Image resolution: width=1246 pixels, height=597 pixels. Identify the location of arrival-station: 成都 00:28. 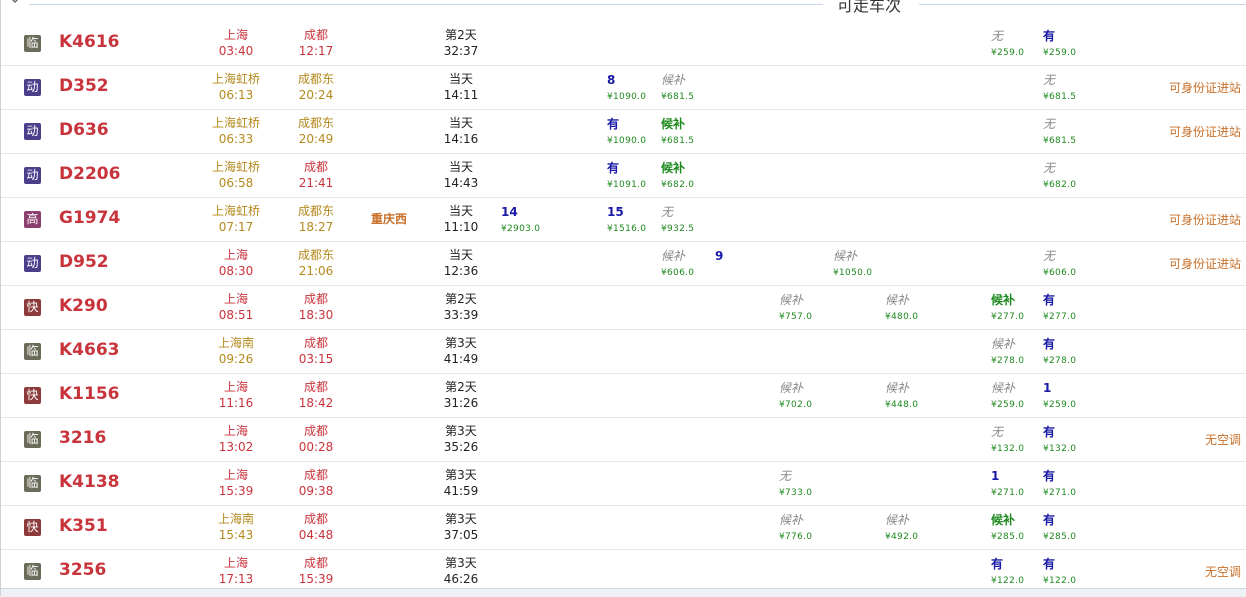
(316, 439).